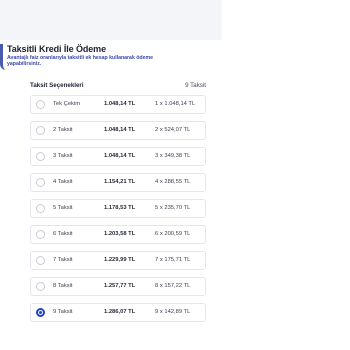  I want to click on installment-option-per-payment: 7 x 175,71 TL, so click(173, 260).